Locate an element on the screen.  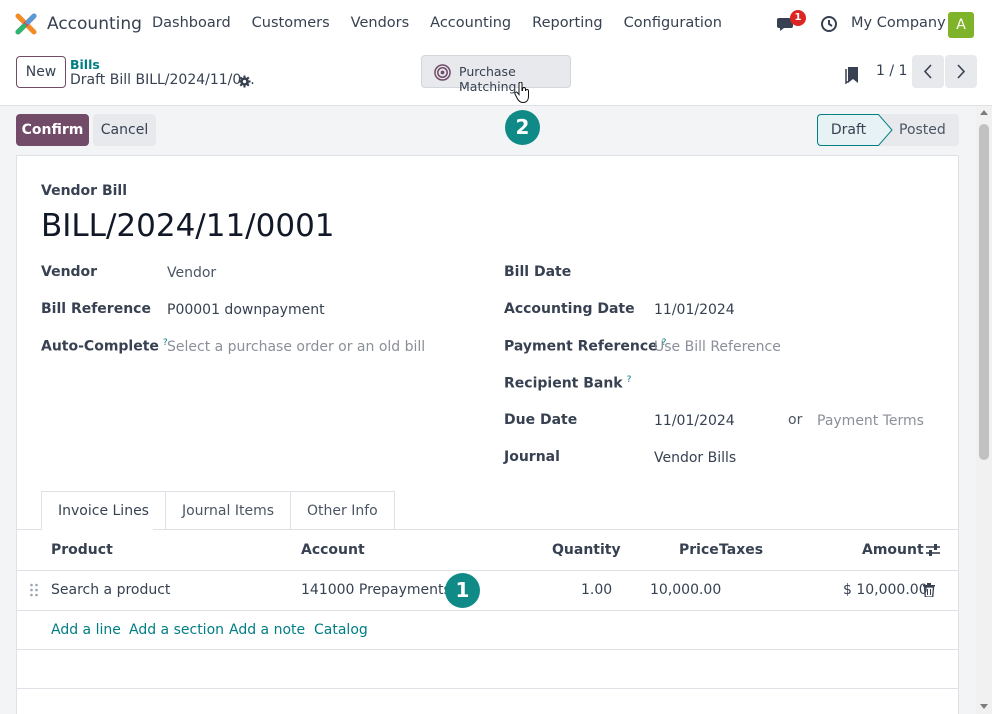
pager-previous-button is located at coordinates (928, 71).